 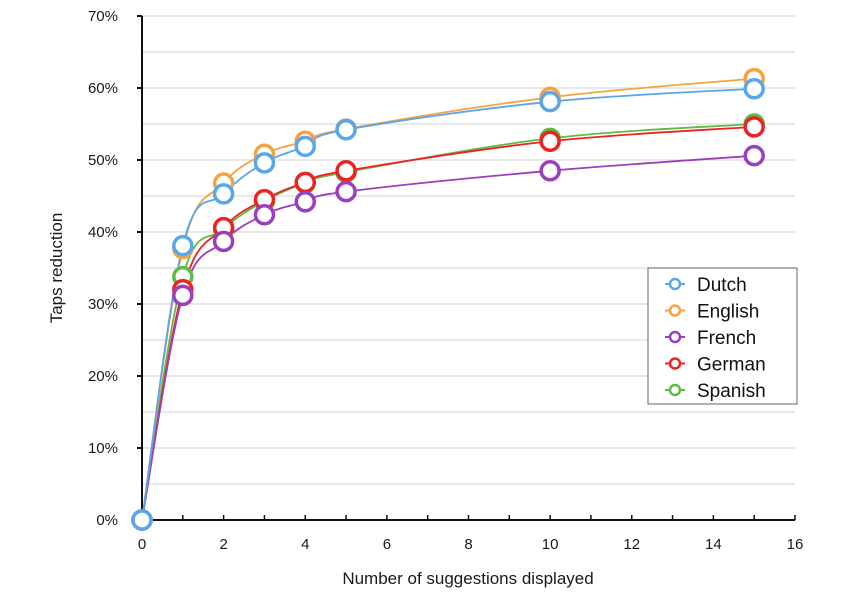 I want to click on x-tick-label: 14, so click(x=713, y=544).